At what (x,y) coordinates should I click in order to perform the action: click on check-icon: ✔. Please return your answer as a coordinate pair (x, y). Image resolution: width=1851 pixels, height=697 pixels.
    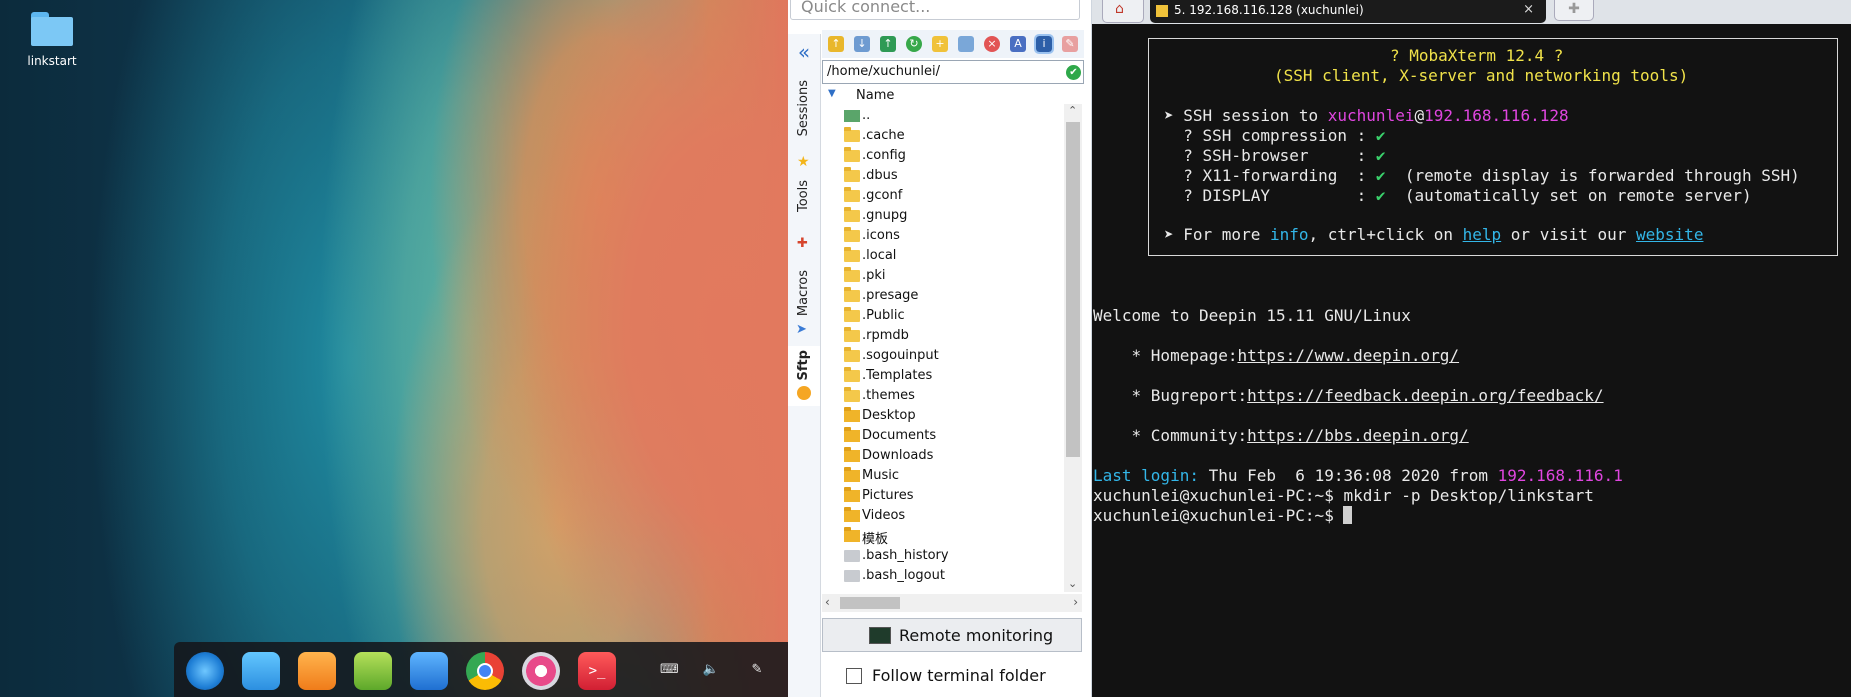
    Looking at the image, I should click on (1380, 195).